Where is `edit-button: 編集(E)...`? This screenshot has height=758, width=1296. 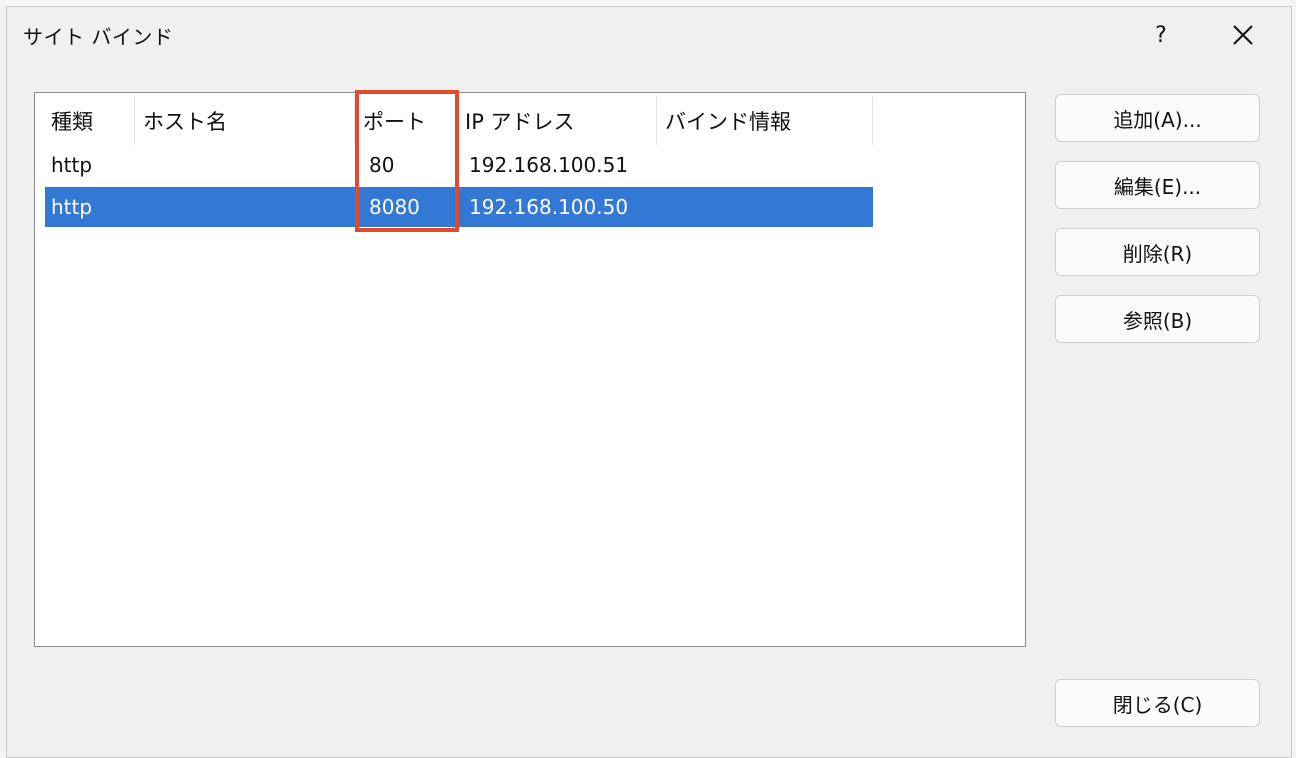 edit-button: 編集(E)... is located at coordinates (1157, 185).